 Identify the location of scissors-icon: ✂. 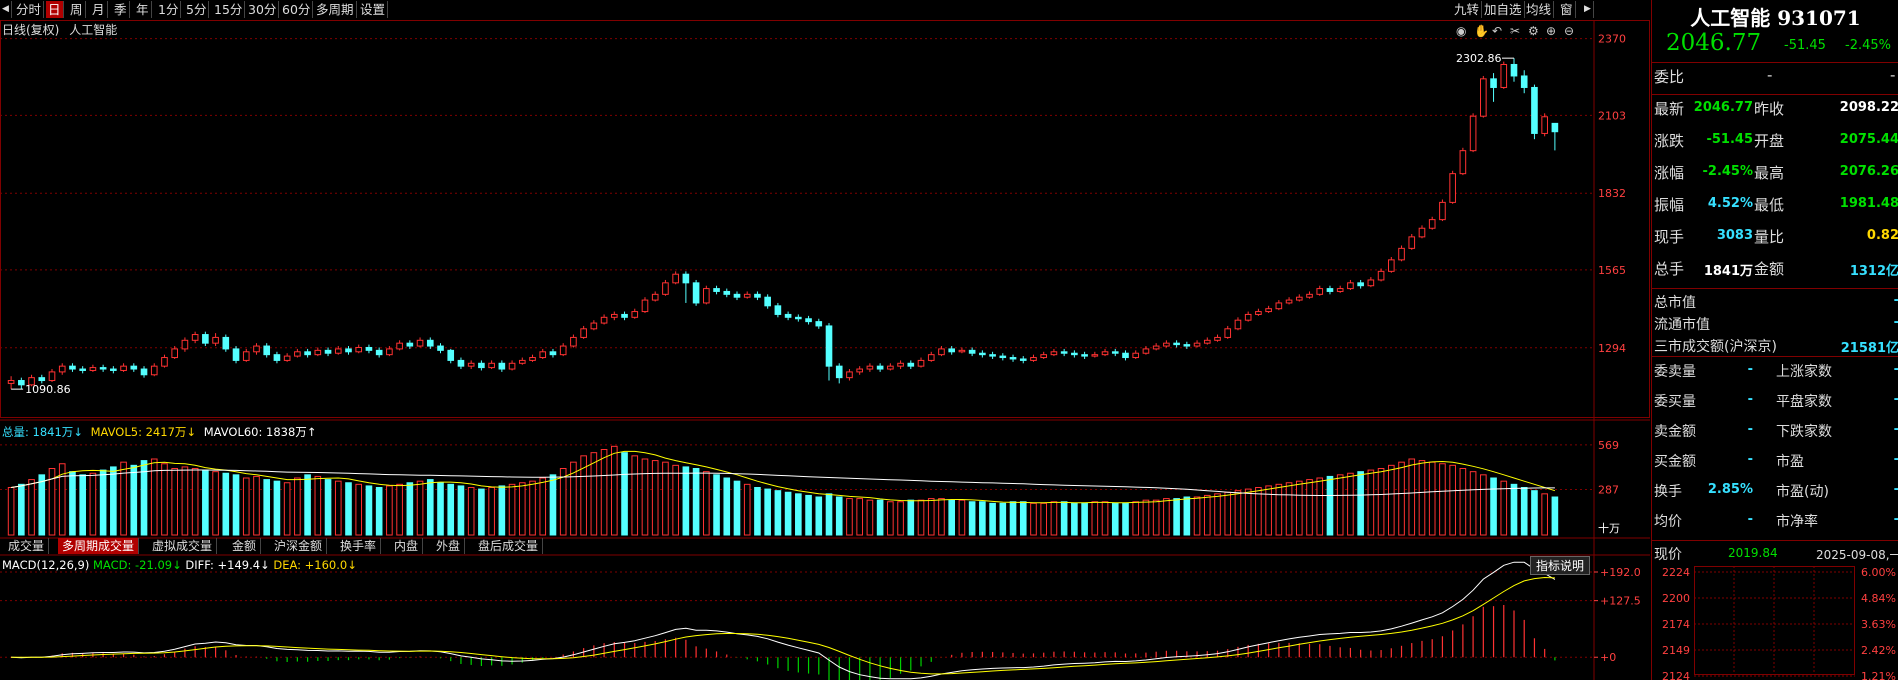
(1515, 31).